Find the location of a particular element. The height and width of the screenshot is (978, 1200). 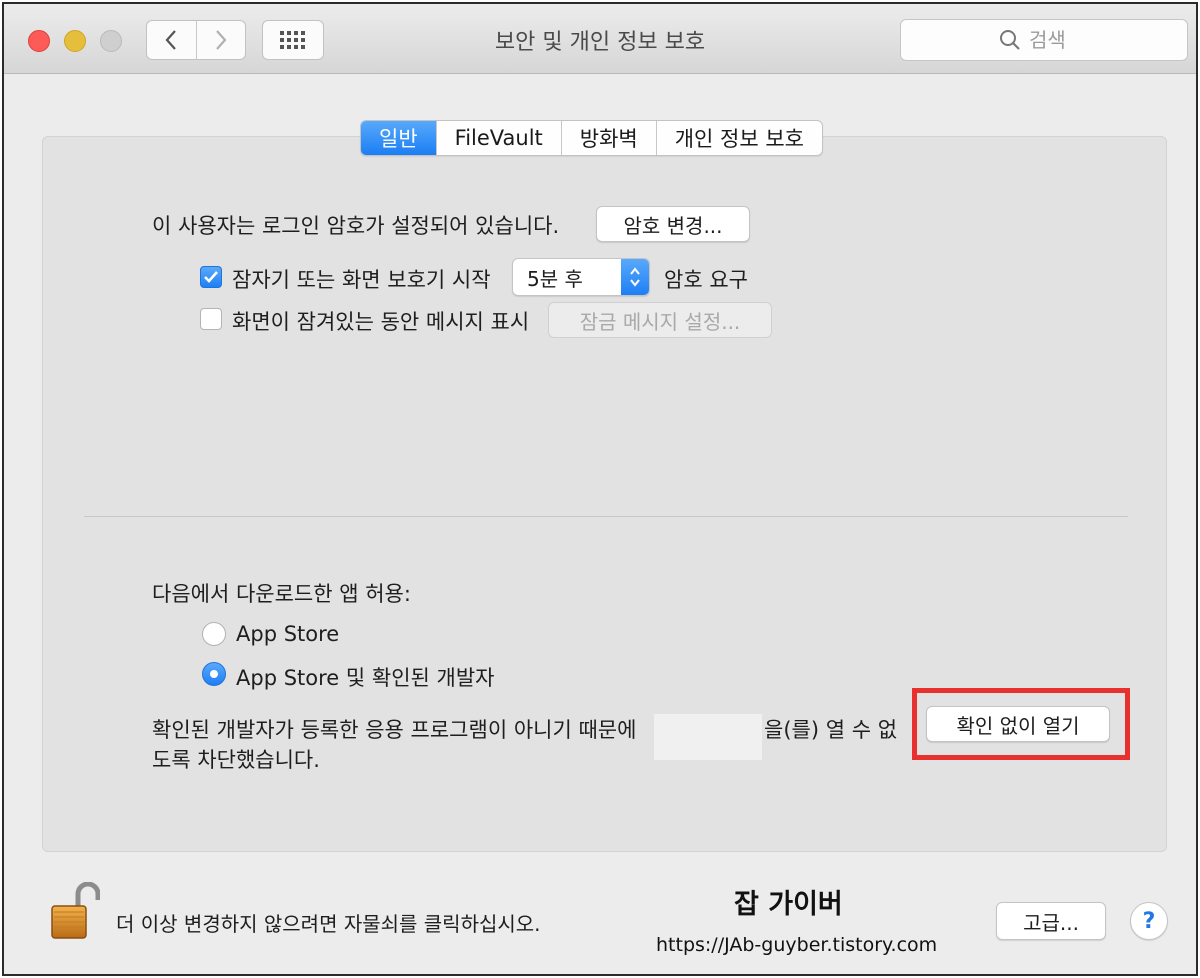

grid-icon is located at coordinates (292, 40).